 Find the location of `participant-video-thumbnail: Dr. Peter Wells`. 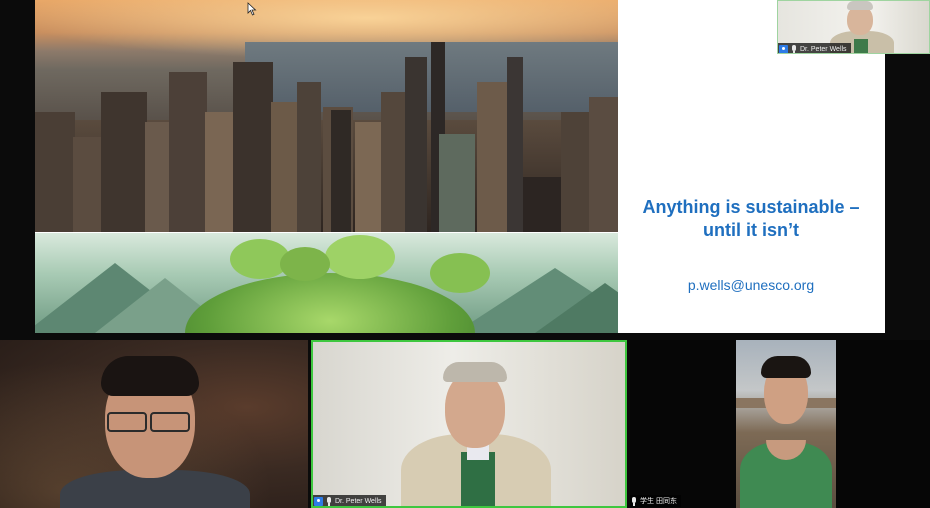

participant-video-thumbnail: Dr. Peter Wells is located at coordinates (853, 27).